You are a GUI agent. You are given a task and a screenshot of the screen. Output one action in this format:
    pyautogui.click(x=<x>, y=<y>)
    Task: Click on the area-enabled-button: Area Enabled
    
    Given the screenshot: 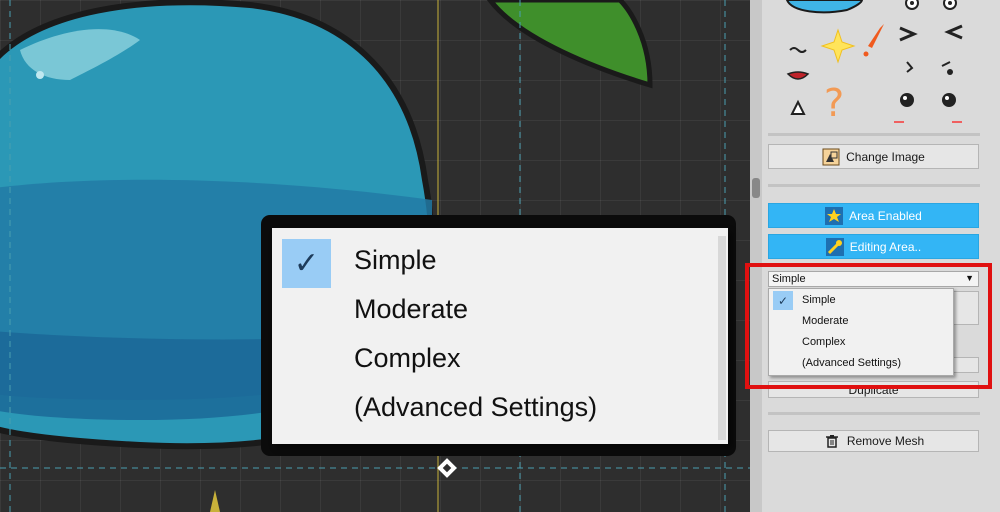 What is the action you would take?
    pyautogui.click(x=873, y=215)
    